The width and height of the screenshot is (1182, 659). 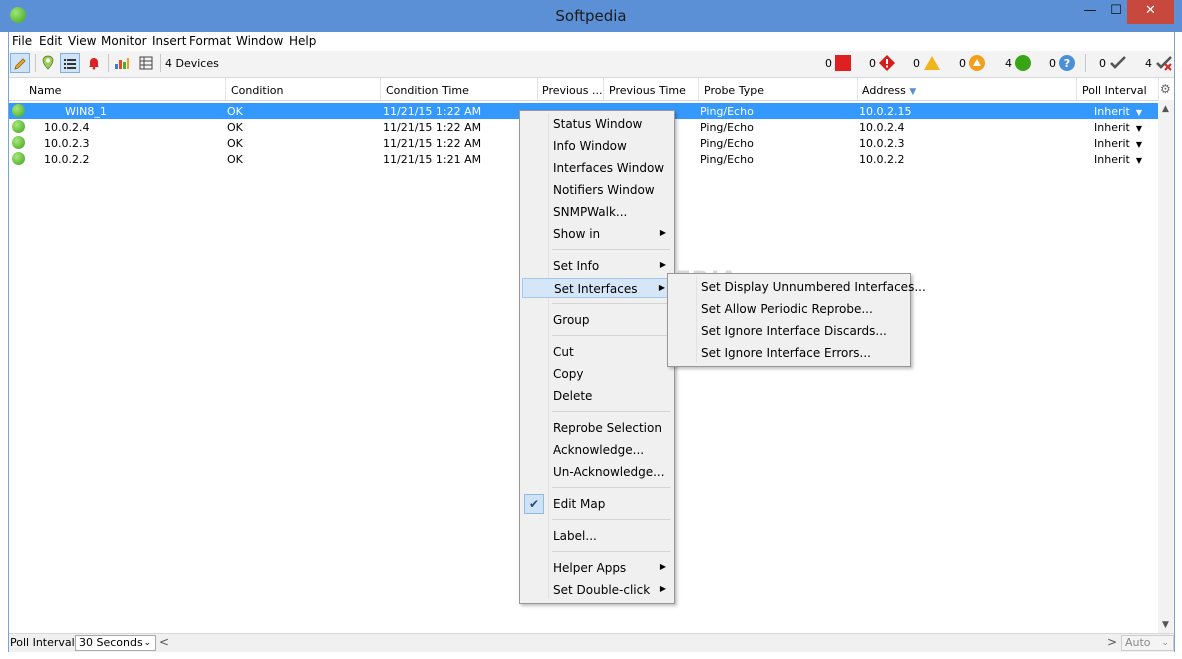 I want to click on minimize-button: —, so click(x=1090, y=12).